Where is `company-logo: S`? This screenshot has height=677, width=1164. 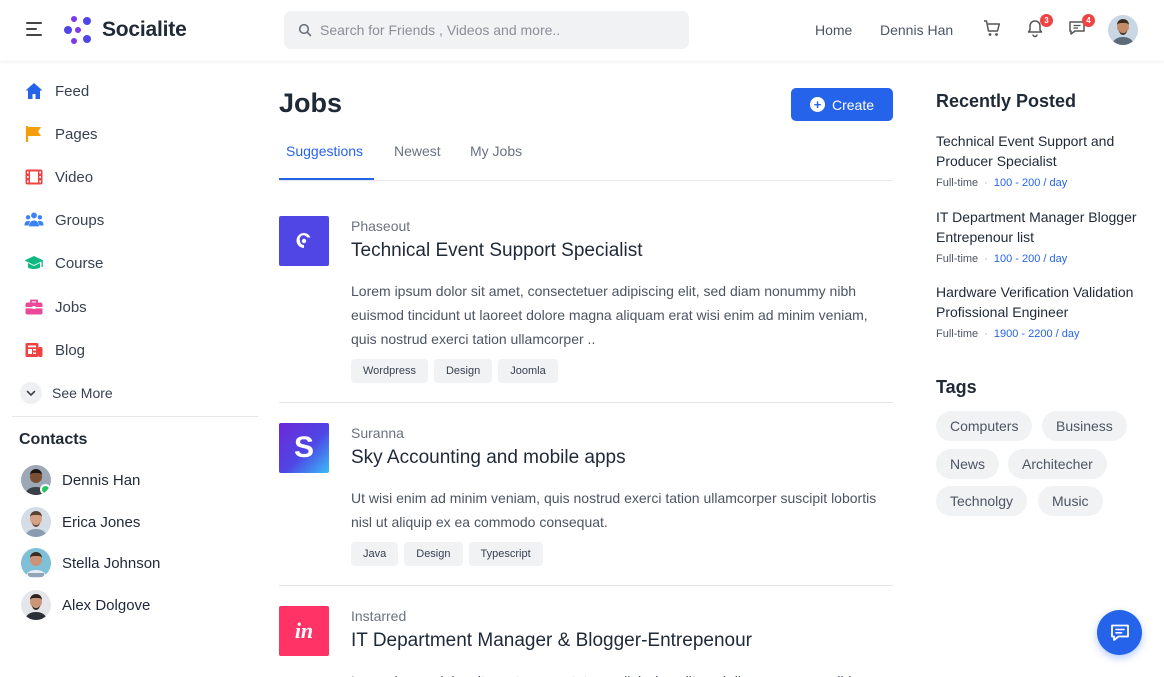
company-logo: S is located at coordinates (304, 448).